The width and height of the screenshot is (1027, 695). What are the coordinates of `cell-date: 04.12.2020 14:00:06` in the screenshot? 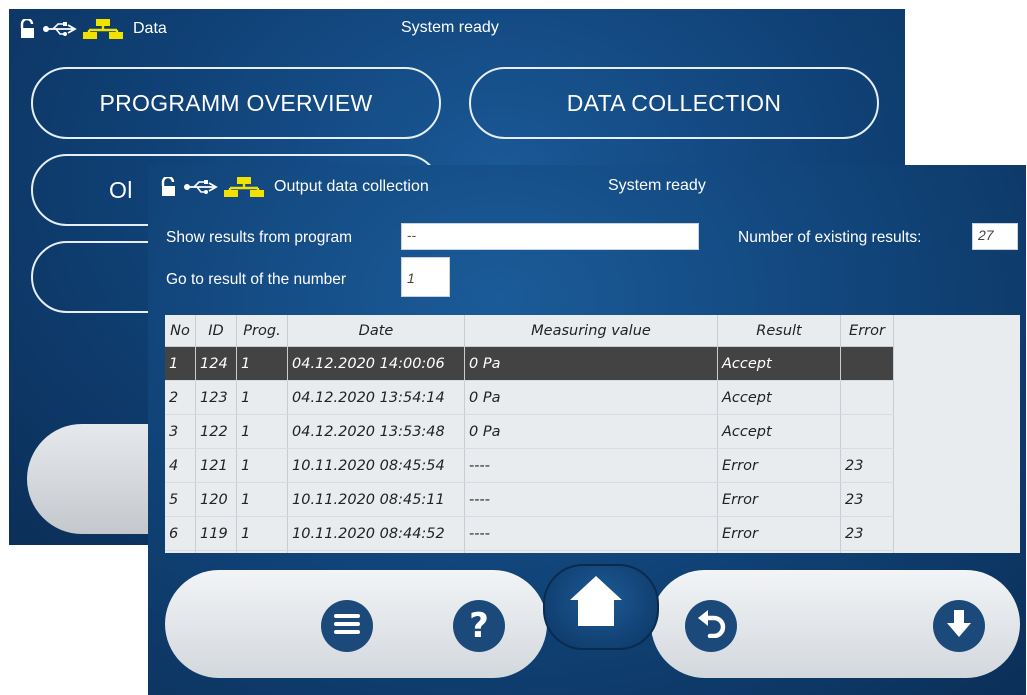 It's located at (376, 363).